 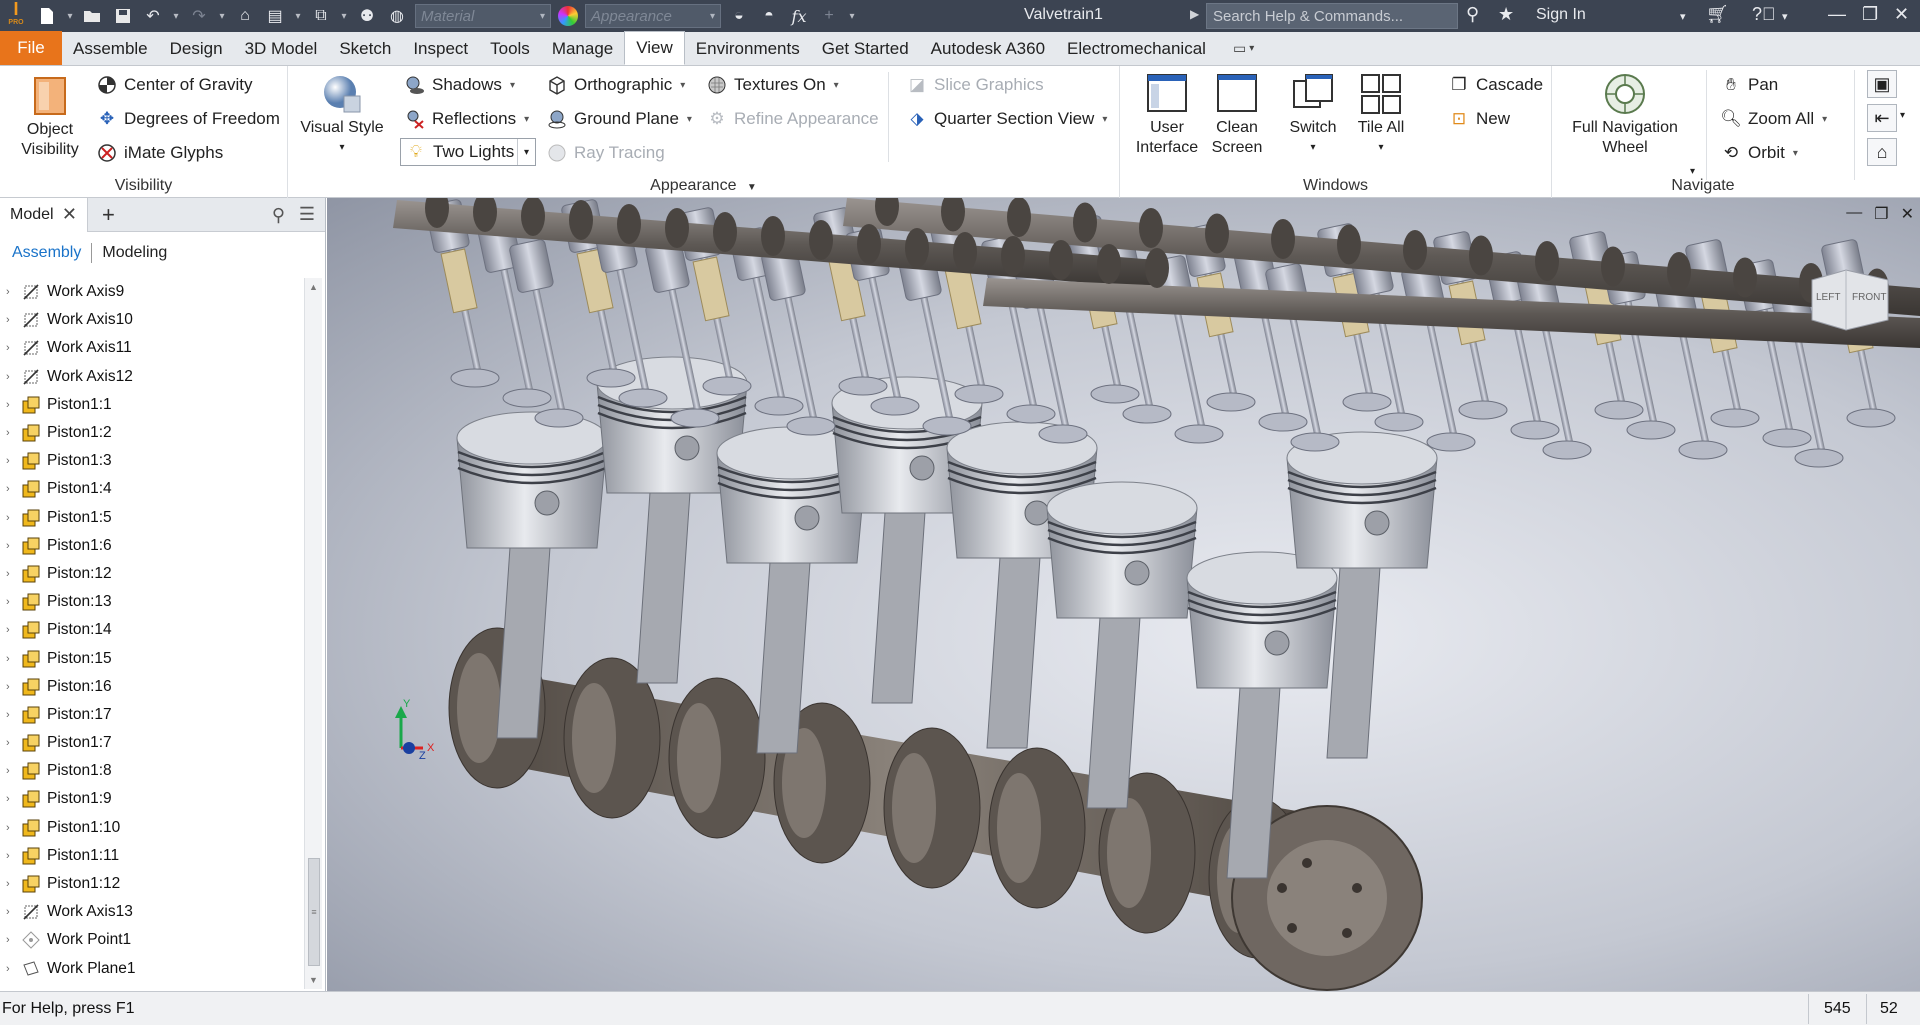 I want to click on new-window-button: ⊡ New, so click(x=1479, y=119).